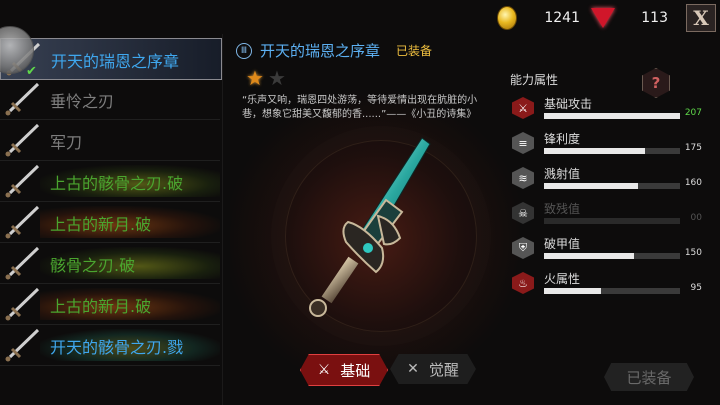  What do you see at coordinates (562, 139) in the screenshot?
I see `stat-label: 锋利度` at bounding box center [562, 139].